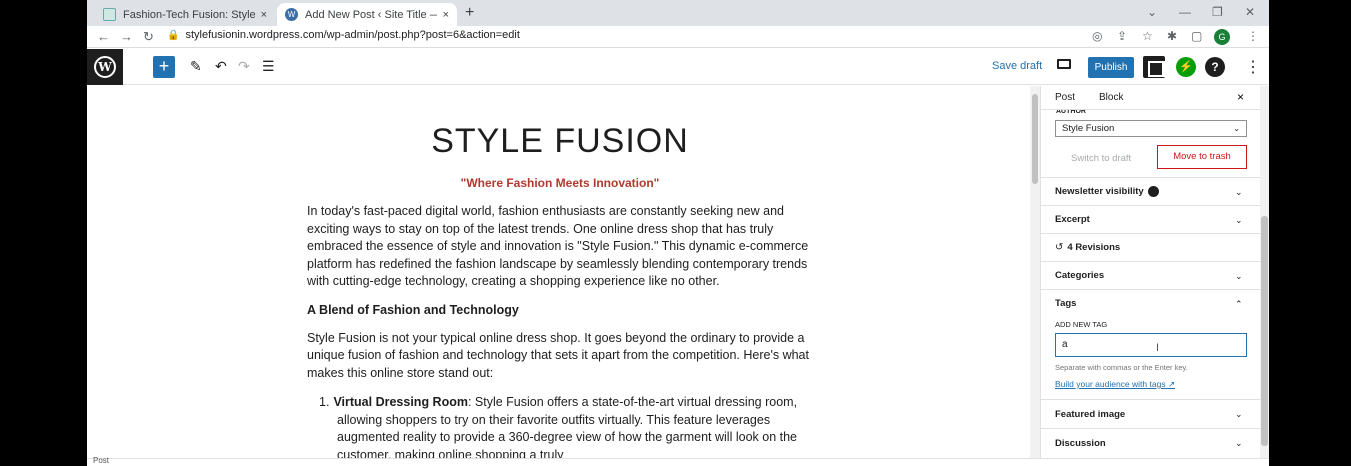 The image size is (1351, 466). Describe the element at coordinates (126, 36) in the screenshot. I see `forward-icon: →` at that location.